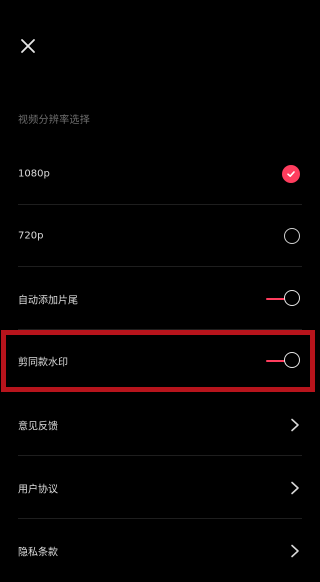  Describe the element at coordinates (160, 425) in the screenshot. I see `feedback-row: 意见反馈` at that location.